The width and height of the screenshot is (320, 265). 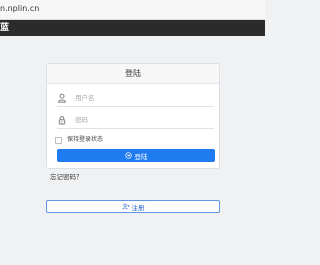 I want to click on password-field, so click(x=135, y=121).